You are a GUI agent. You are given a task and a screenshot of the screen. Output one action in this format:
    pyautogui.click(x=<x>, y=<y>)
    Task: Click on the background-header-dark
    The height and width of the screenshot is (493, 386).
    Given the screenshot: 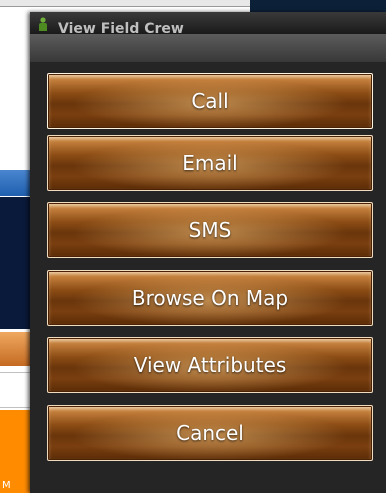 What is the action you would take?
    pyautogui.click(x=318, y=6)
    